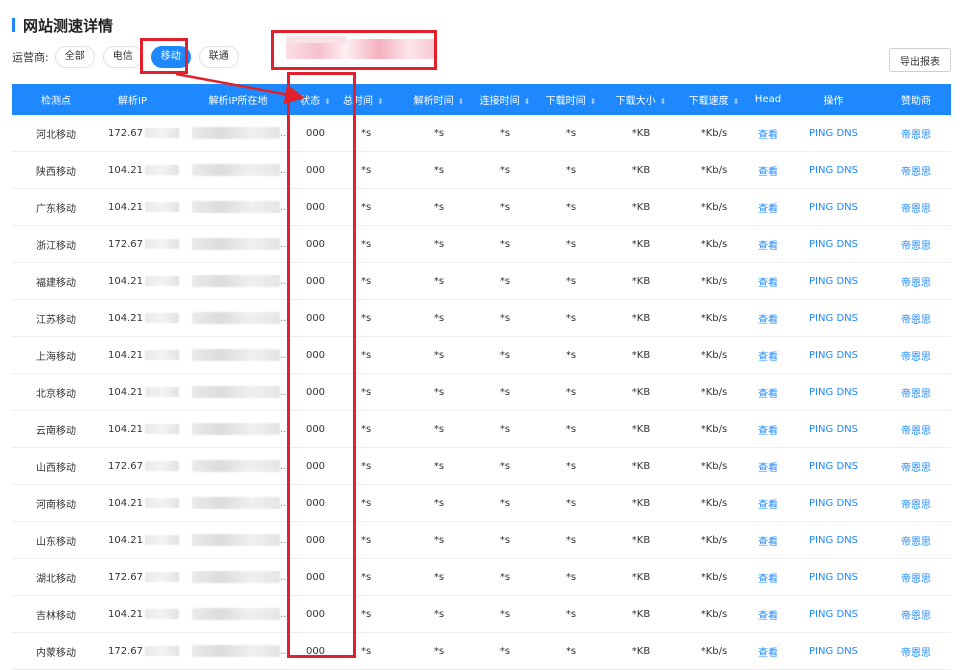 This screenshot has height=670, width=960. What do you see at coordinates (315, 99) in the screenshot?
I see `col-status-header: 状态 ⬍` at bounding box center [315, 99].